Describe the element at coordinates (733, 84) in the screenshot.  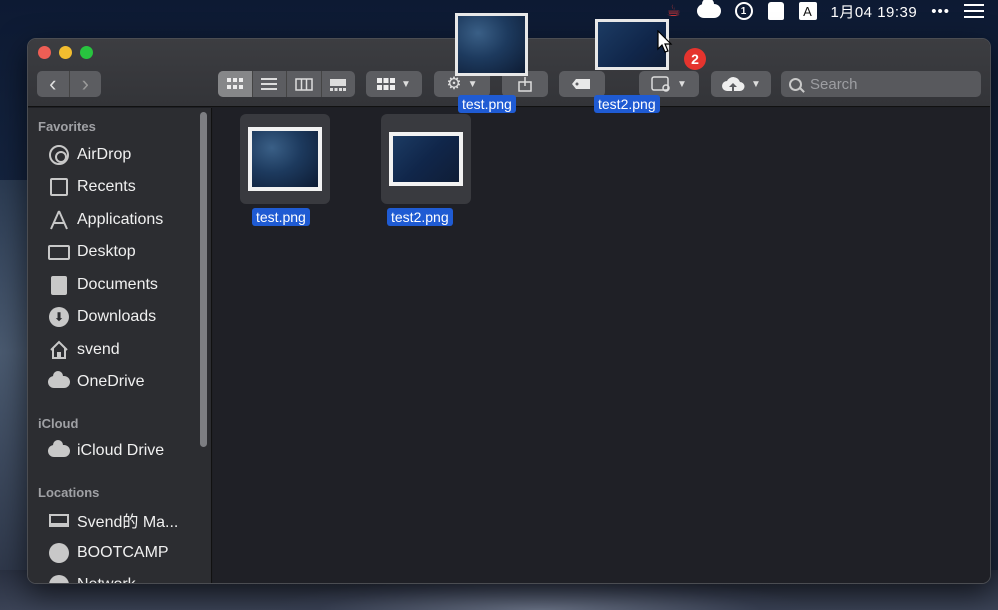
I see `cloud-upload-icon` at that location.